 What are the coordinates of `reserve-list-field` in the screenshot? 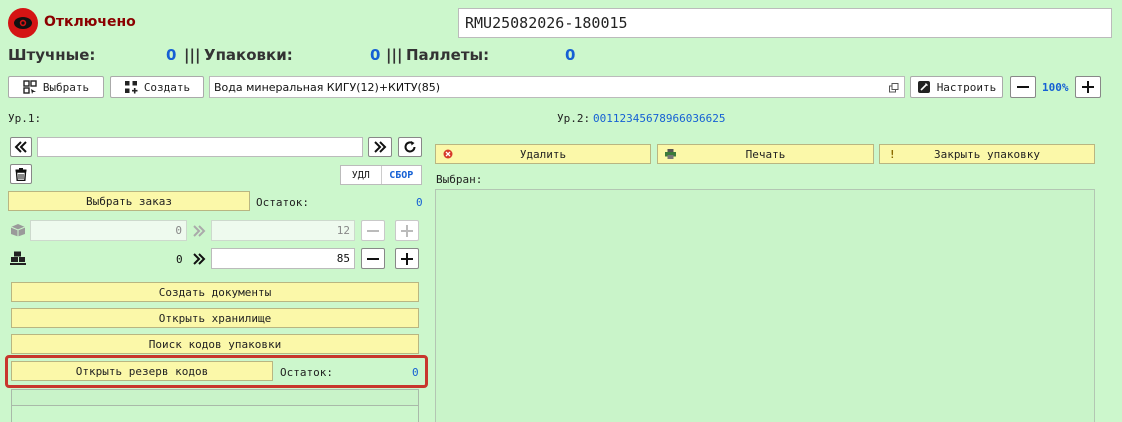 It's located at (215, 397).